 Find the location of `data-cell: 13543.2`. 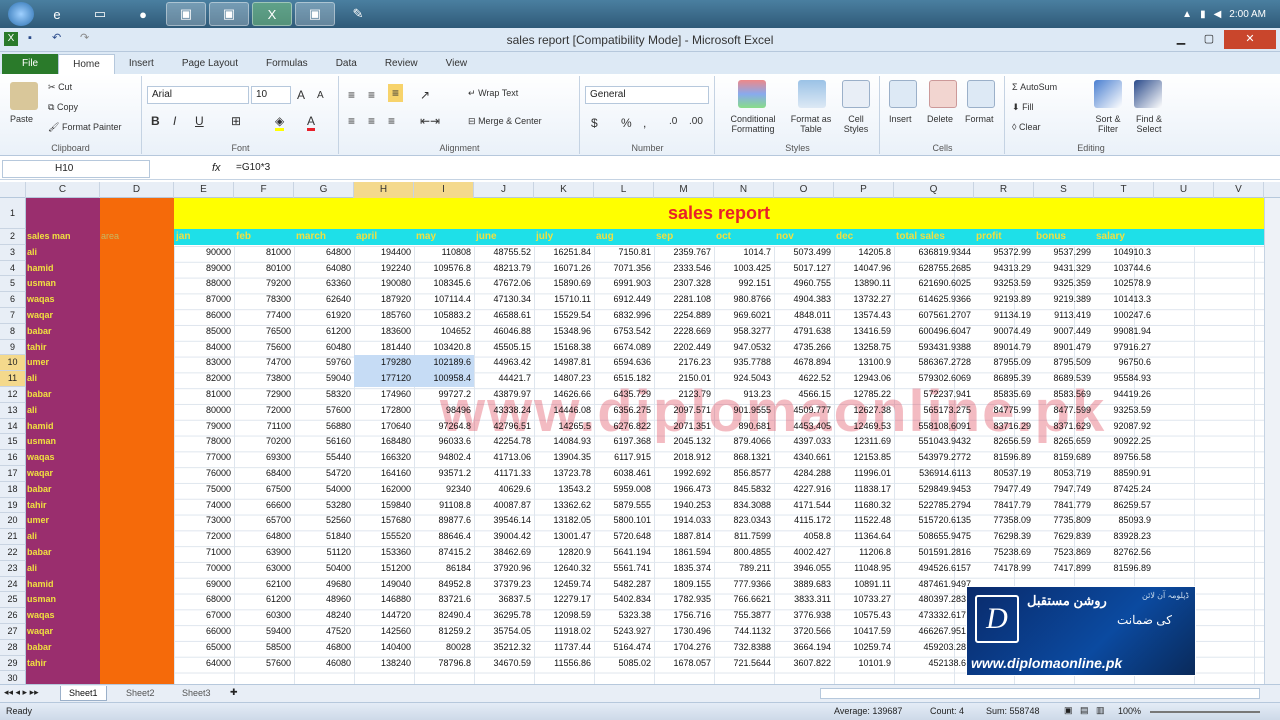

data-cell: 13543.2 is located at coordinates (564, 490).